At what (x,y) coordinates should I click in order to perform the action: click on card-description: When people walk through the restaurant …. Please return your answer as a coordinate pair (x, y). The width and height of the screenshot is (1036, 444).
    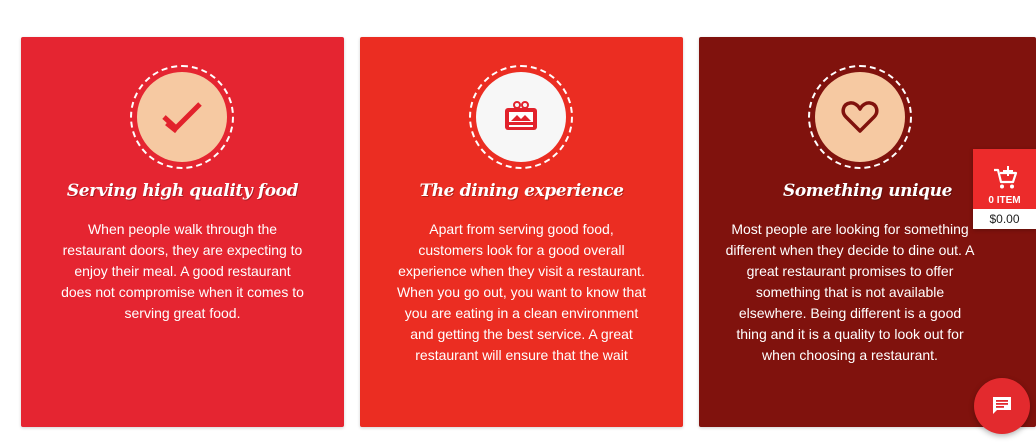
    Looking at the image, I should click on (182, 271).